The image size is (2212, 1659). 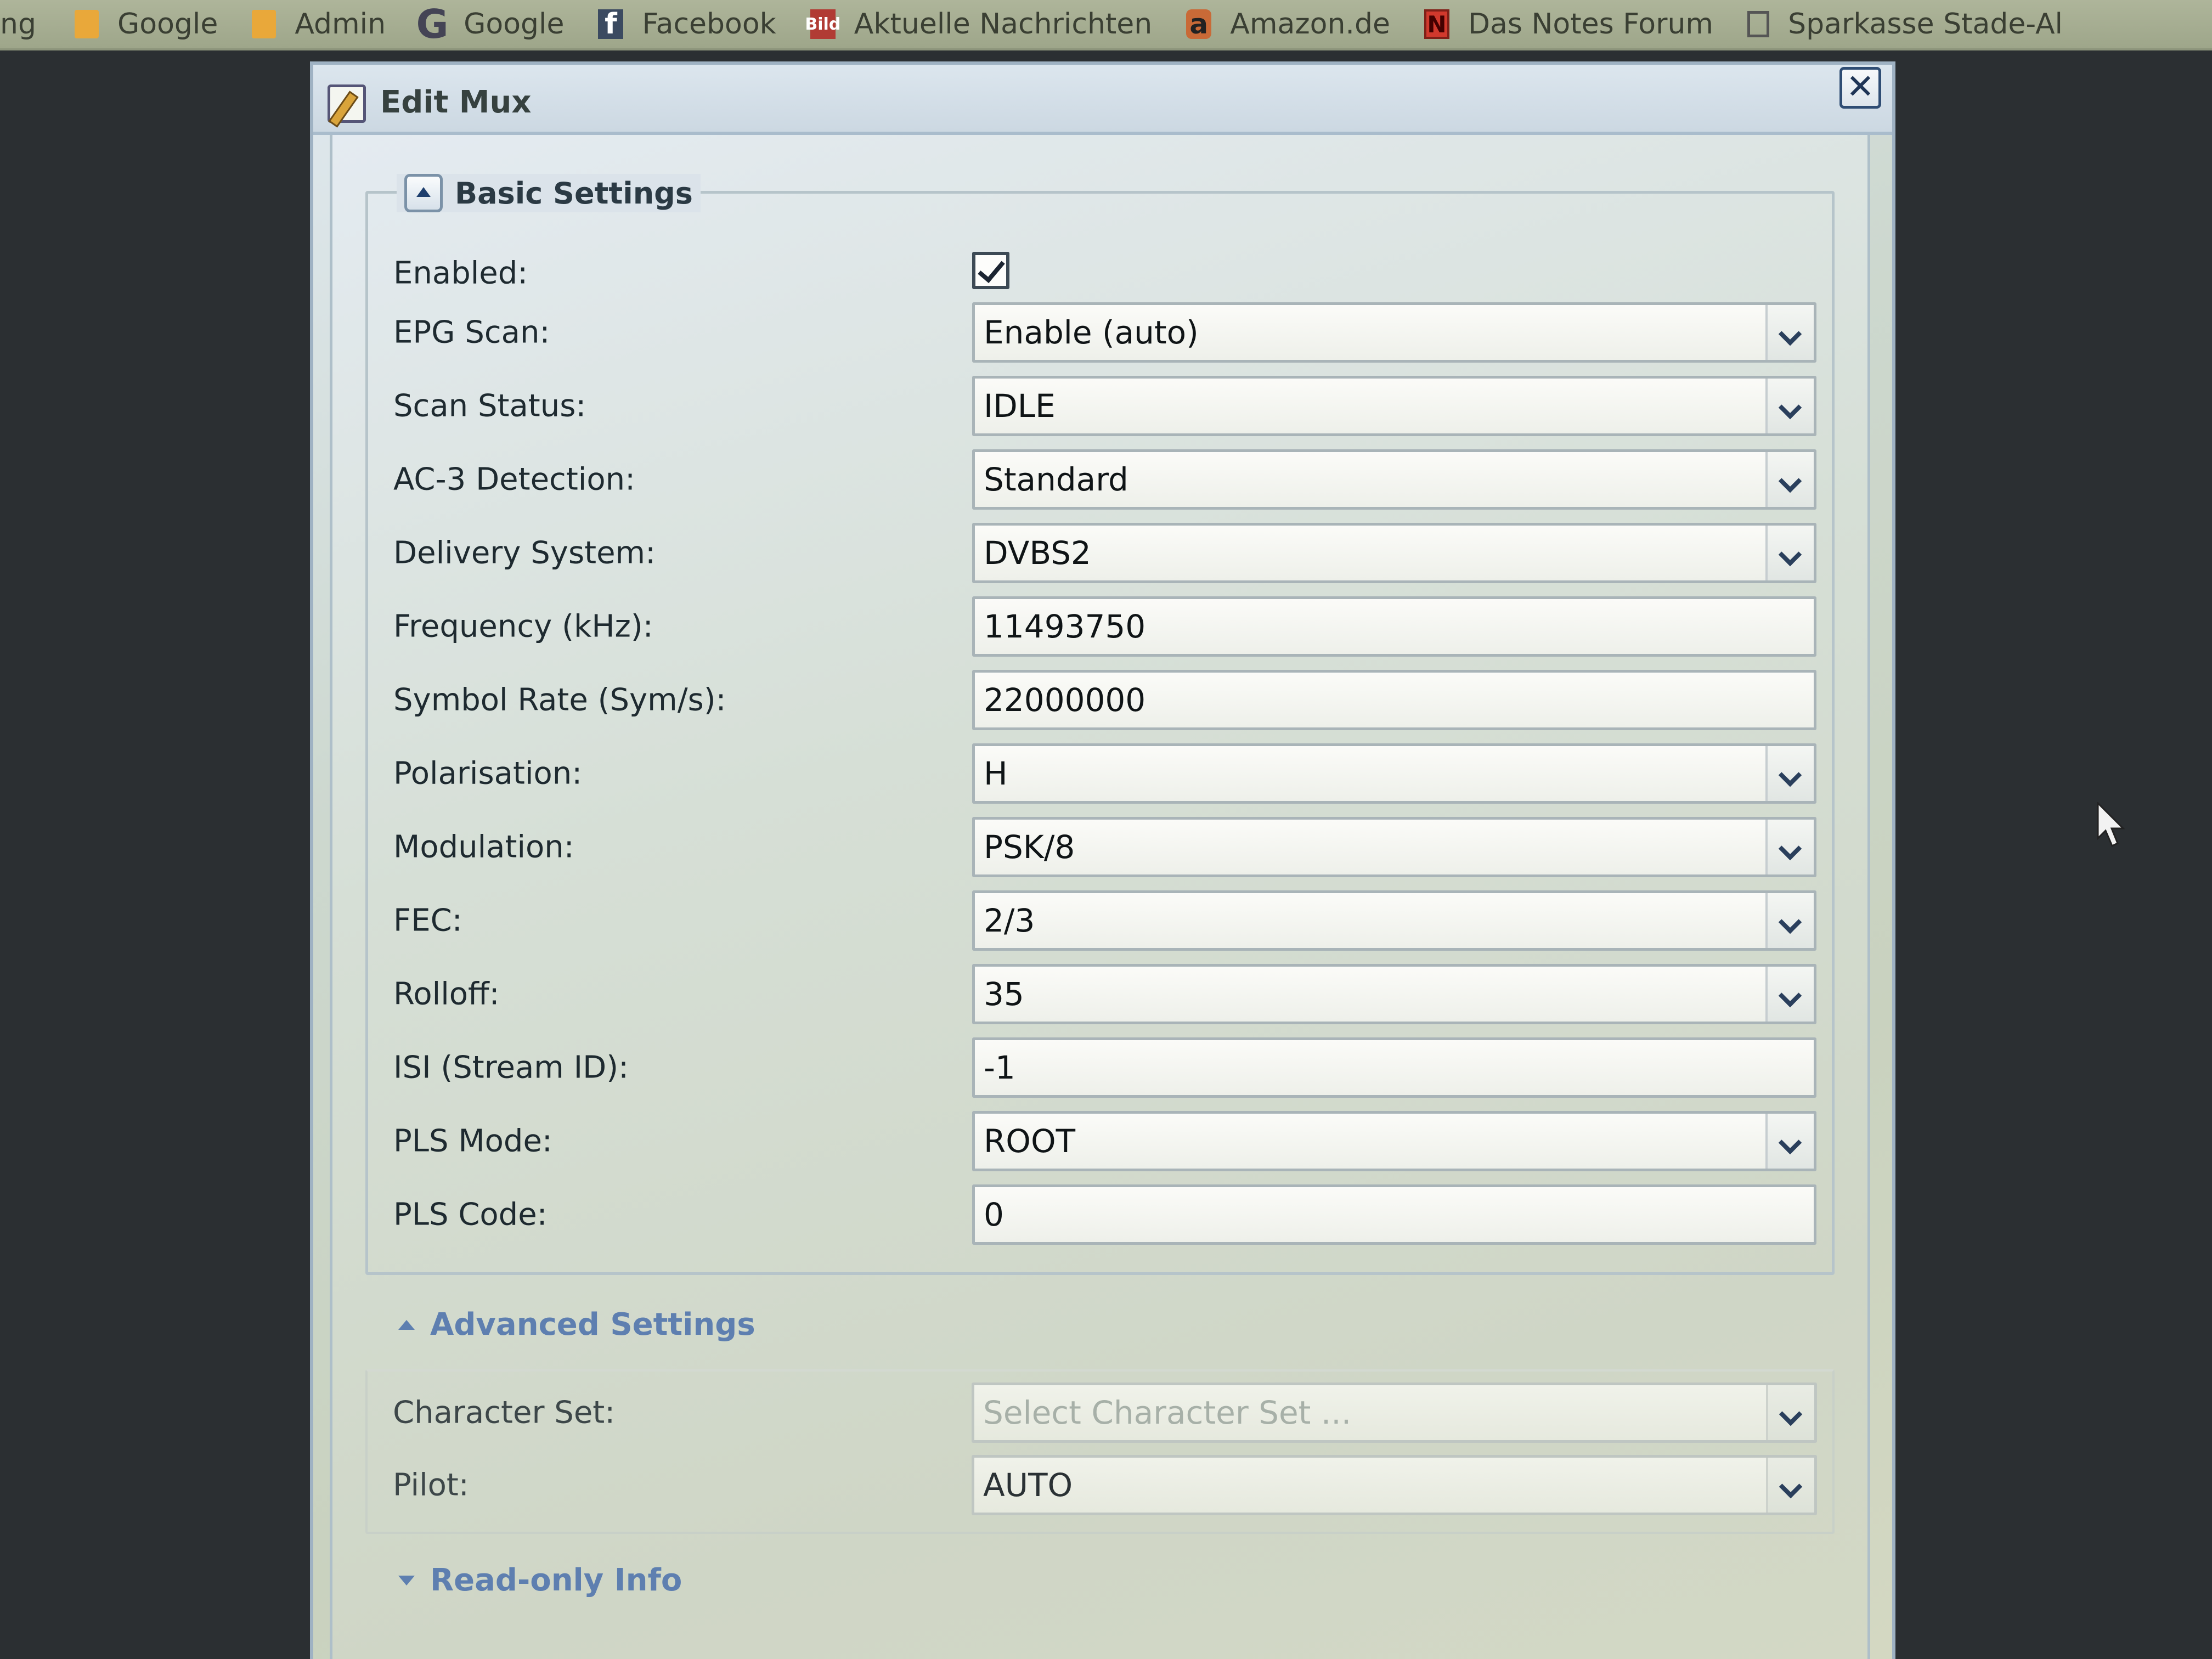 What do you see at coordinates (1037, 553) in the screenshot?
I see `delivery-system-value: DVBS2` at bounding box center [1037, 553].